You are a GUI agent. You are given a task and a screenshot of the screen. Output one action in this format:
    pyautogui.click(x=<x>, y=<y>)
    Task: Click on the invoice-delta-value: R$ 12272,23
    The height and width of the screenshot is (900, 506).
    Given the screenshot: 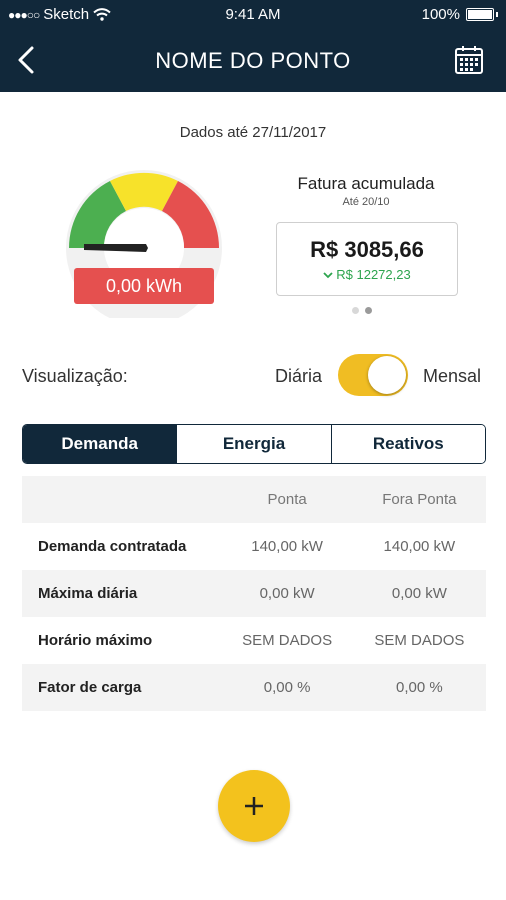 What is the action you would take?
    pyautogui.click(x=373, y=274)
    